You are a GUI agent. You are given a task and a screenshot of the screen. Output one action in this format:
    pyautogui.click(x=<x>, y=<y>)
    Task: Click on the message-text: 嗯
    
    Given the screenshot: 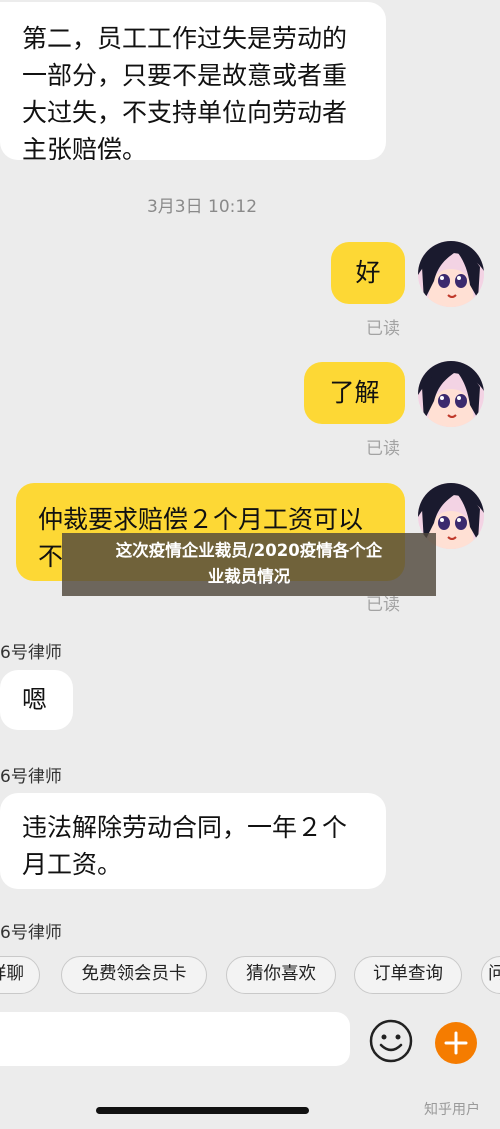 What is the action you would take?
    pyautogui.click(x=35, y=699)
    